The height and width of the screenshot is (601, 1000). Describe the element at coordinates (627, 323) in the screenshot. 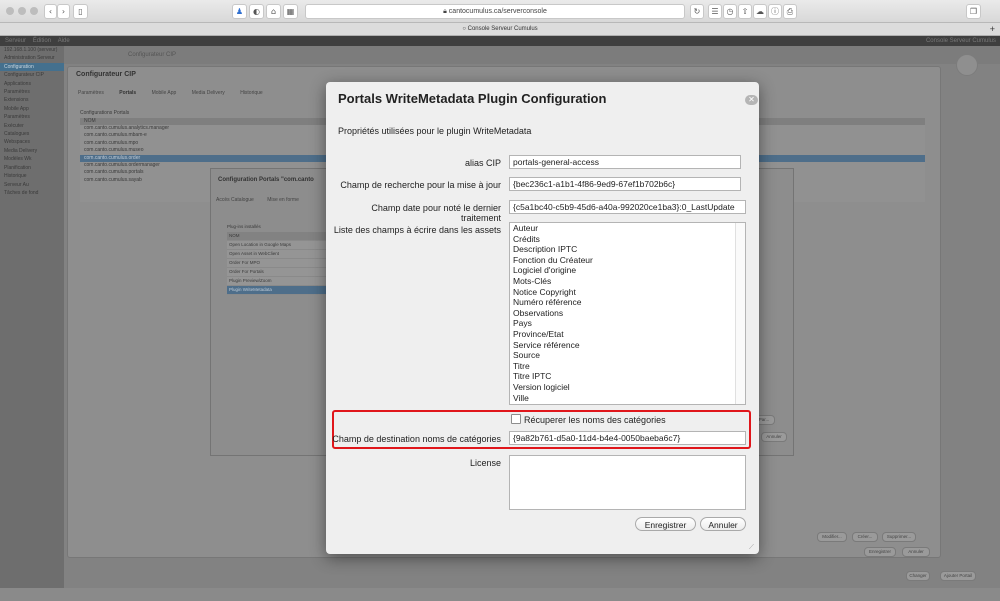

I see `list-item: Pays` at that location.